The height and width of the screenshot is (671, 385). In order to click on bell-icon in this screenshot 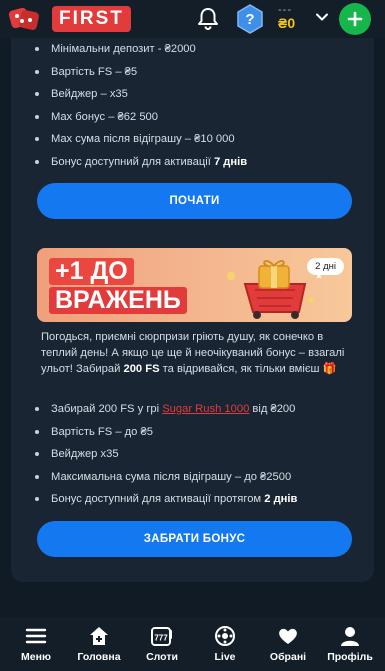, I will do `click(208, 19)`.